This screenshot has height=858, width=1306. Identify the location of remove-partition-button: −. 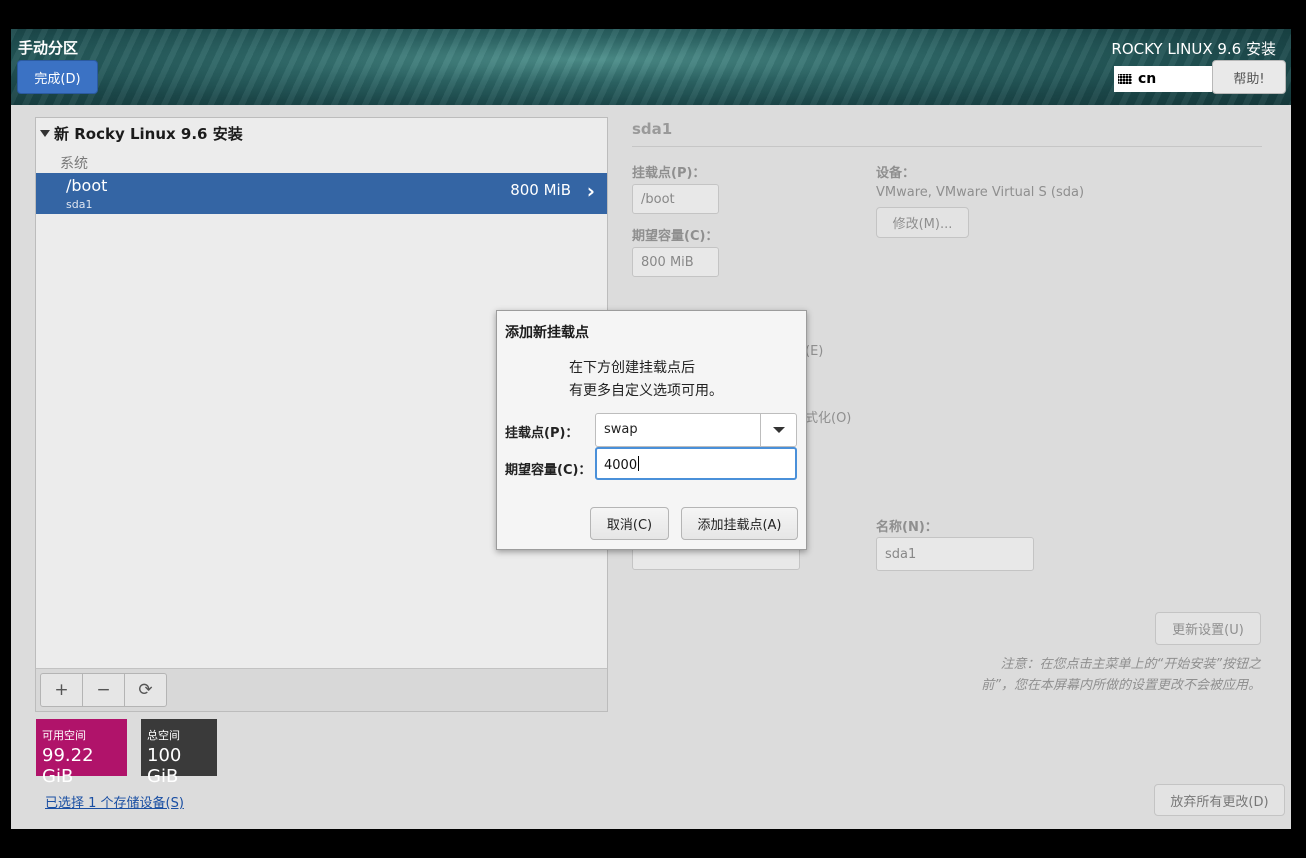
(104, 690).